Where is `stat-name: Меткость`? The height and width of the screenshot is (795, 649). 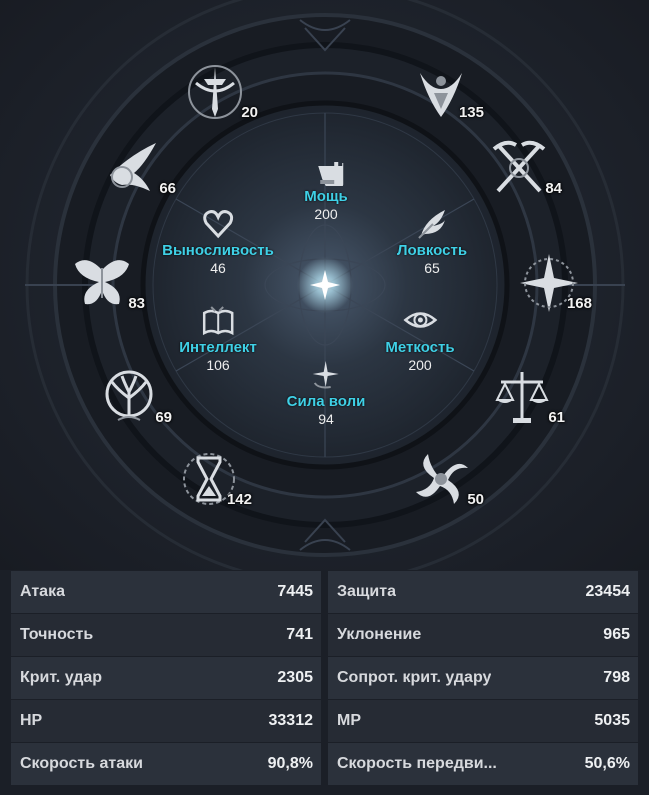 stat-name: Меткость is located at coordinates (420, 347).